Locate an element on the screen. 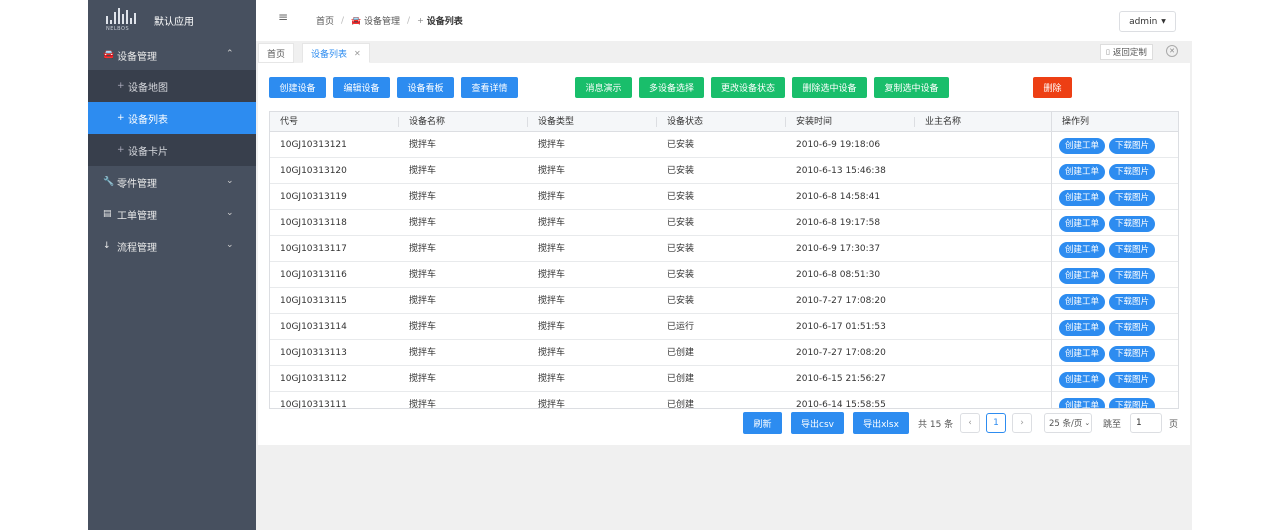  cell-code: 10GJ10313112 is located at coordinates (313, 379).